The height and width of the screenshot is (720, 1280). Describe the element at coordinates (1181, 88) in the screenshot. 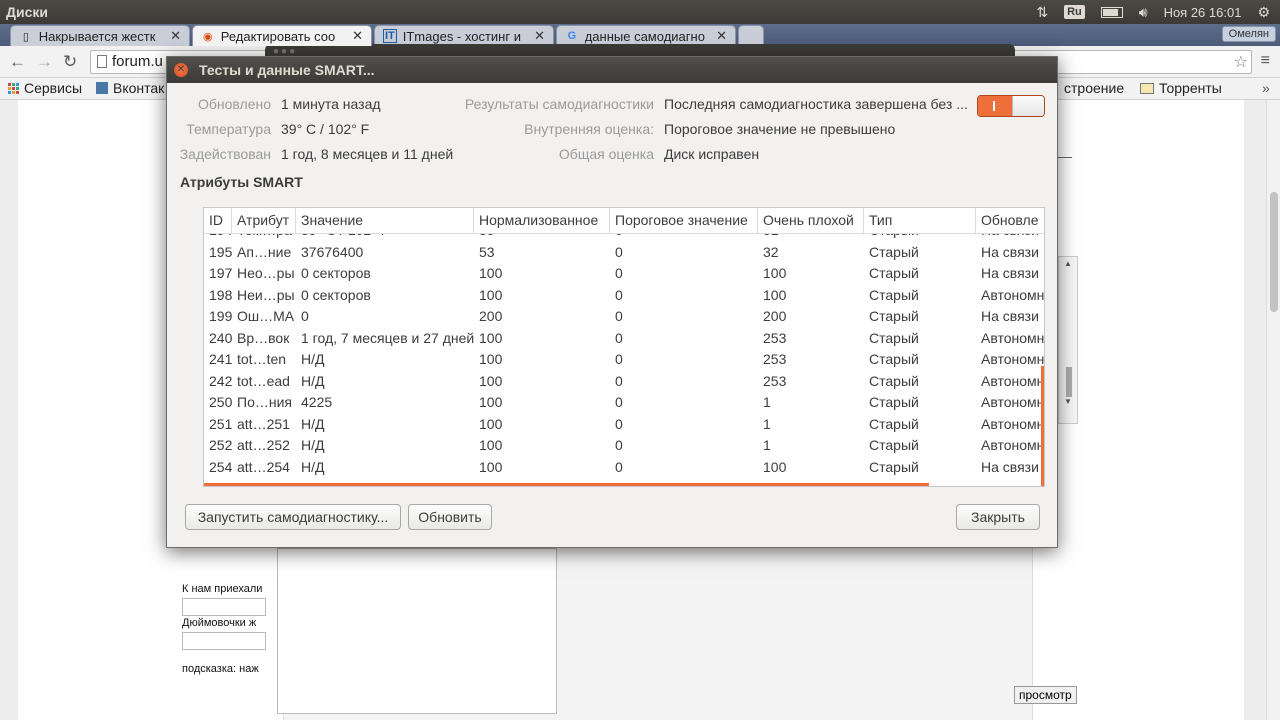

I see `bookmark-torrents: Торренты` at that location.